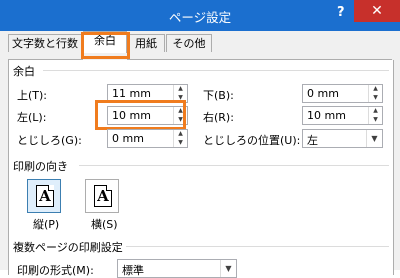 The width and height of the screenshot is (400, 278). What do you see at coordinates (131, 93) in the screenshot?
I see `top-margin-value: 11 mm` at bounding box center [131, 93].